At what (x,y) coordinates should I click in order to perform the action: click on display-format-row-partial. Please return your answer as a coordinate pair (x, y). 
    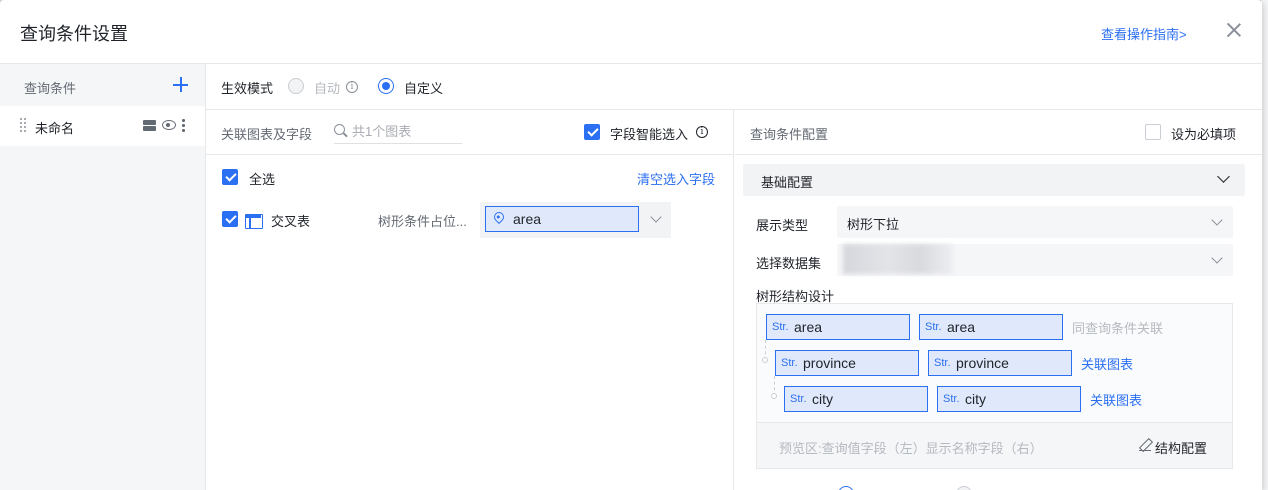
    Looking at the image, I should click on (956, 485).